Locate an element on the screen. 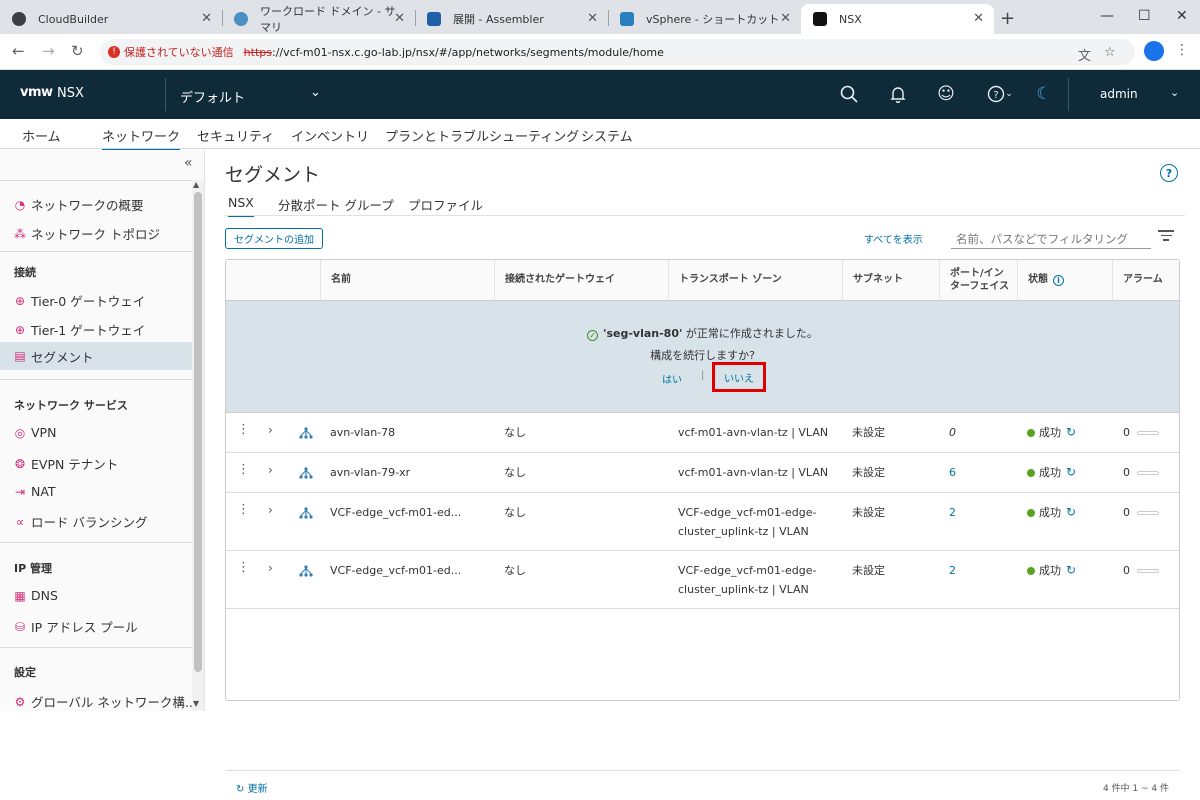  no-button: いいえ is located at coordinates (739, 377).